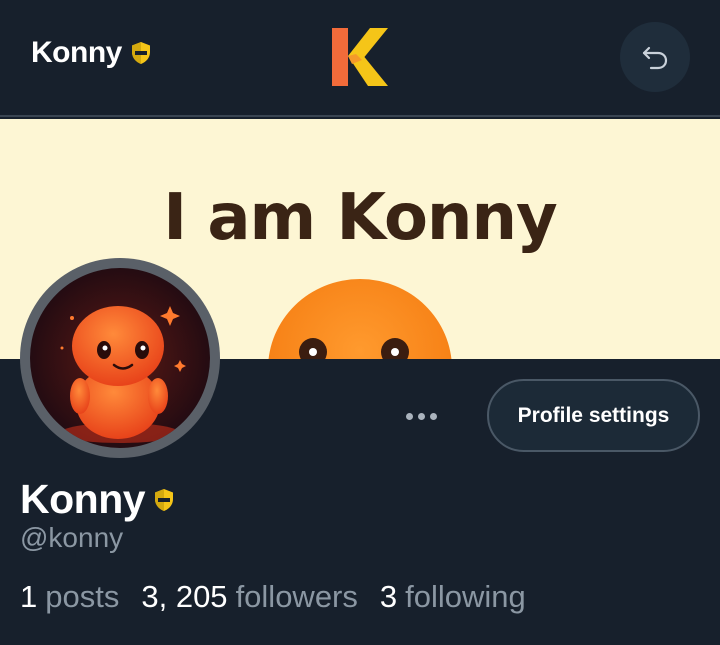 The image size is (720, 645). I want to click on profile-stats: 1 posts 3, 205 followers 3 following, so click(273, 597).